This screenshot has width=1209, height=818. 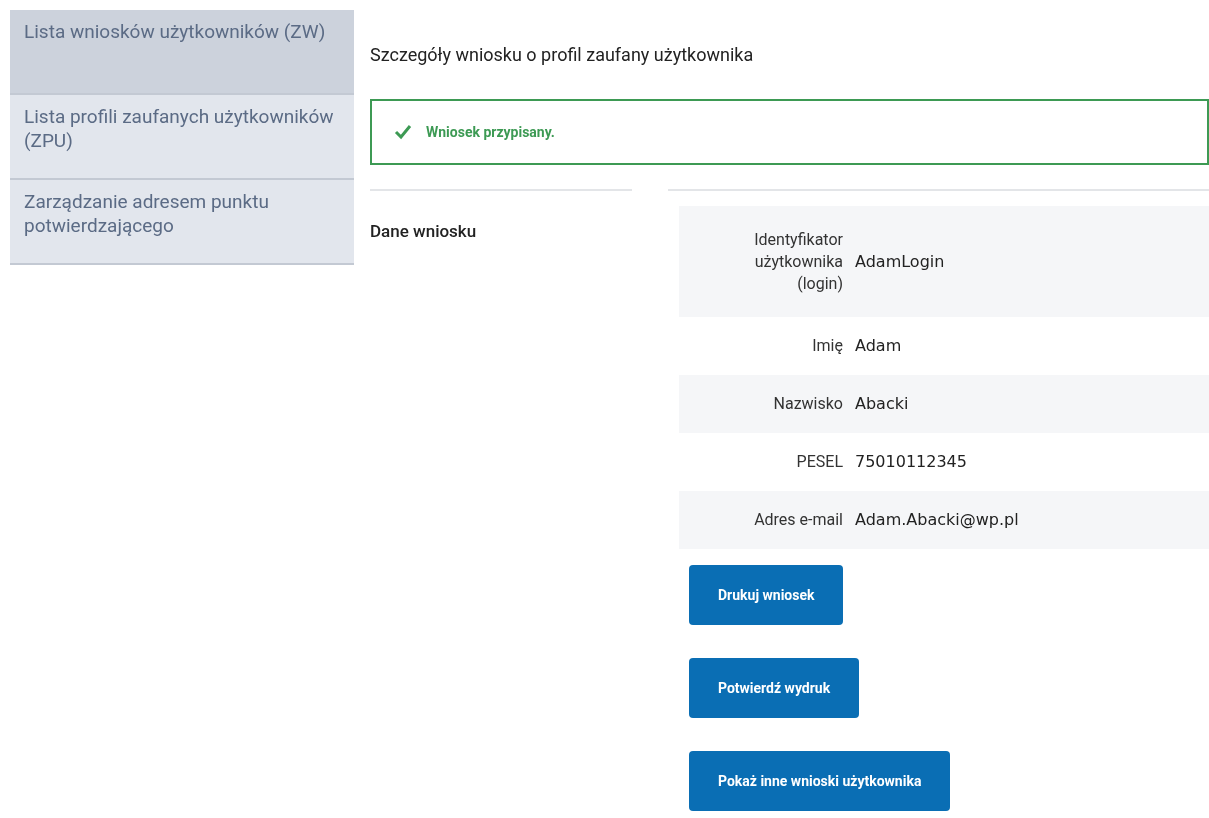 I want to click on field-value: Adam, so click(x=878, y=346).